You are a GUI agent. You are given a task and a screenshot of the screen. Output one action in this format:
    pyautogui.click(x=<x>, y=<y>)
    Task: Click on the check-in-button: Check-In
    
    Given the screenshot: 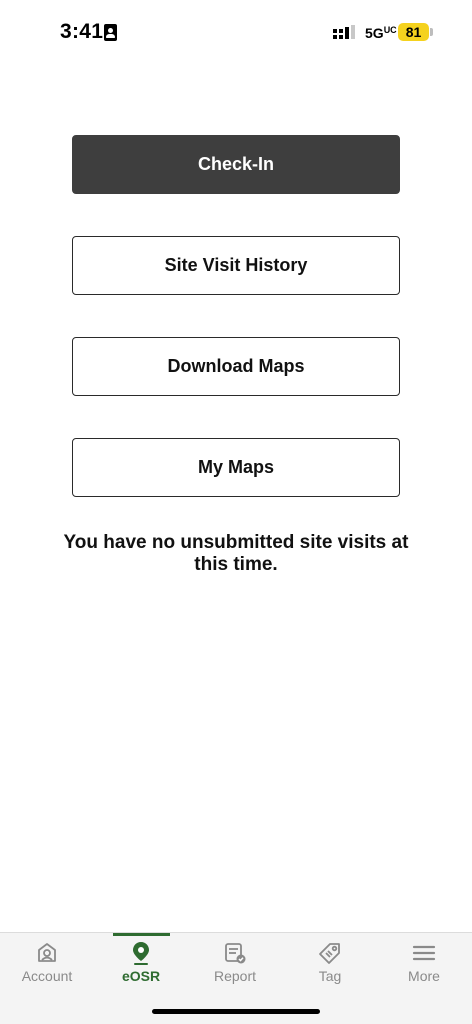 What is the action you would take?
    pyautogui.click(x=236, y=164)
    